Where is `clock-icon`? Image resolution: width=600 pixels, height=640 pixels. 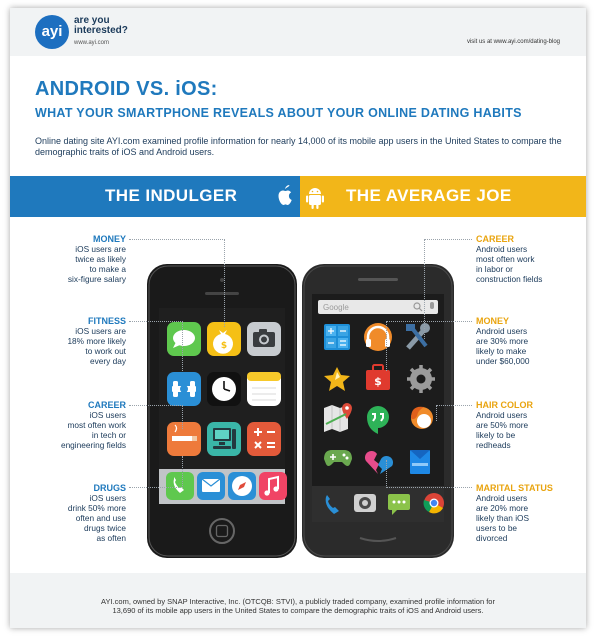 clock-icon is located at coordinates (224, 389).